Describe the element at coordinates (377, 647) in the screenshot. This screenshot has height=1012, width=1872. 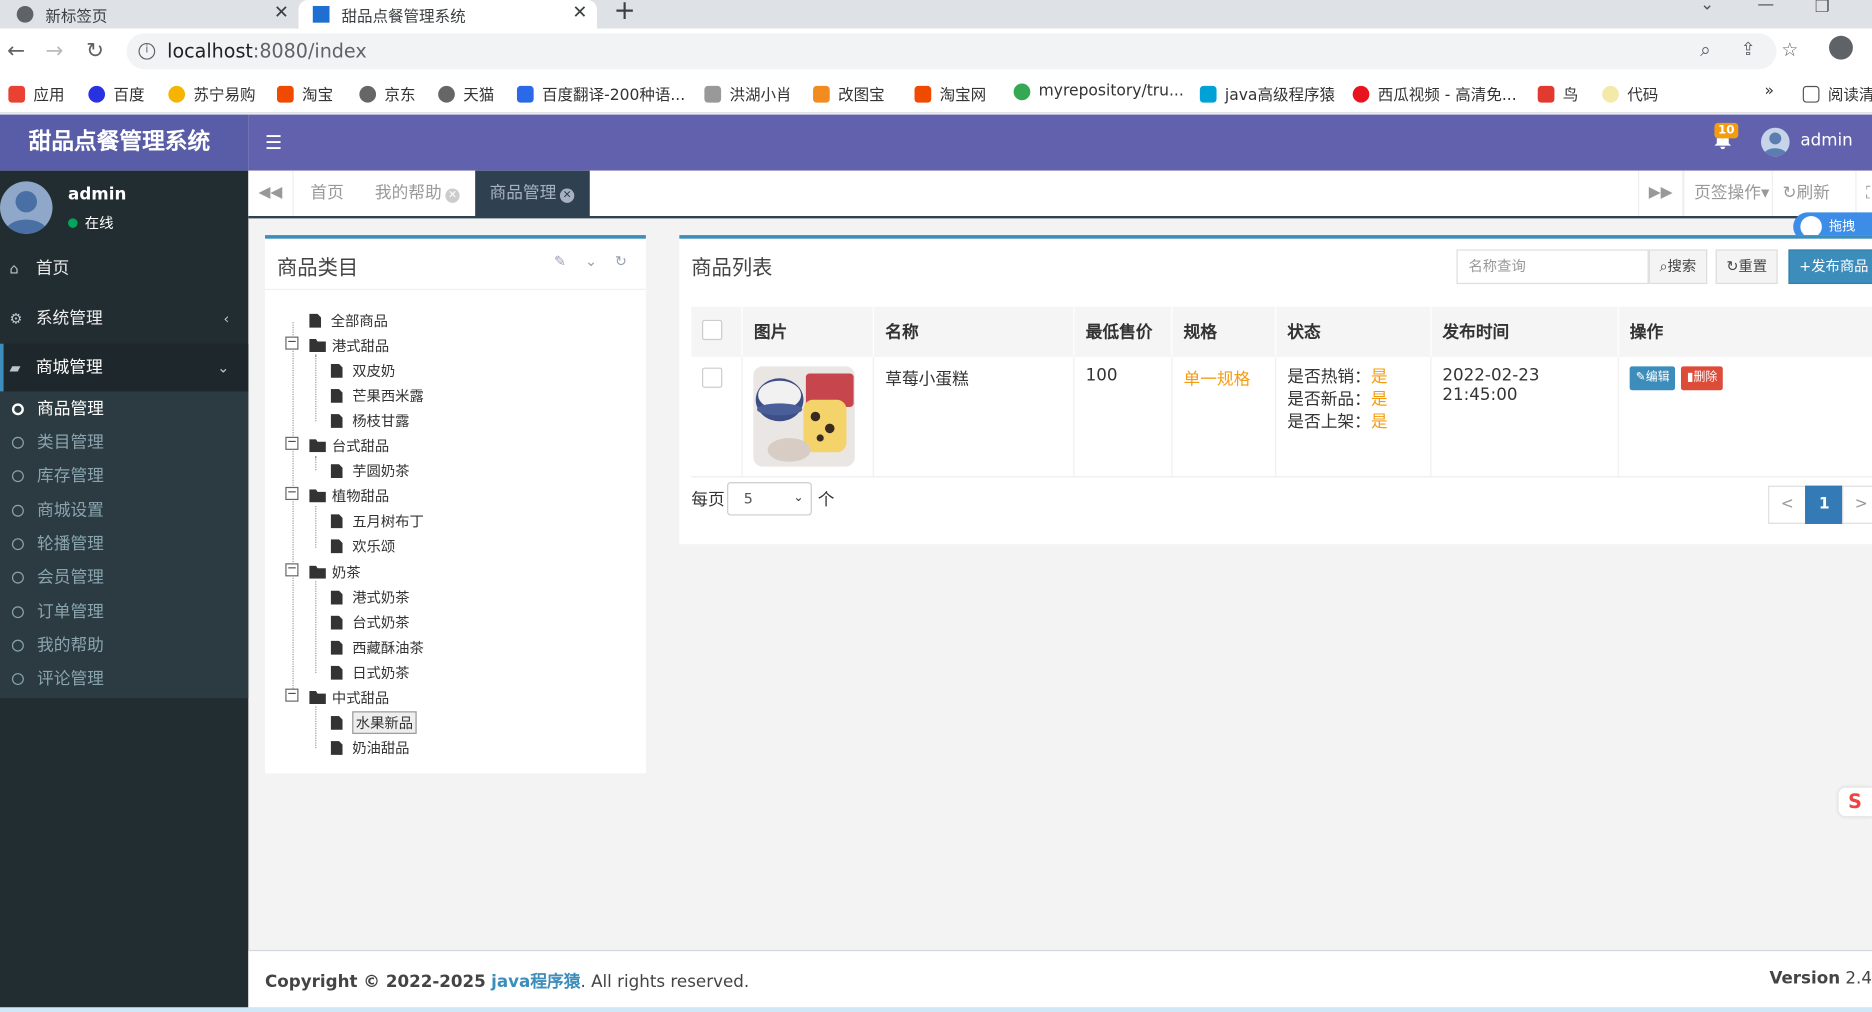
I see `tree-node: 西藏酥油茶` at that location.